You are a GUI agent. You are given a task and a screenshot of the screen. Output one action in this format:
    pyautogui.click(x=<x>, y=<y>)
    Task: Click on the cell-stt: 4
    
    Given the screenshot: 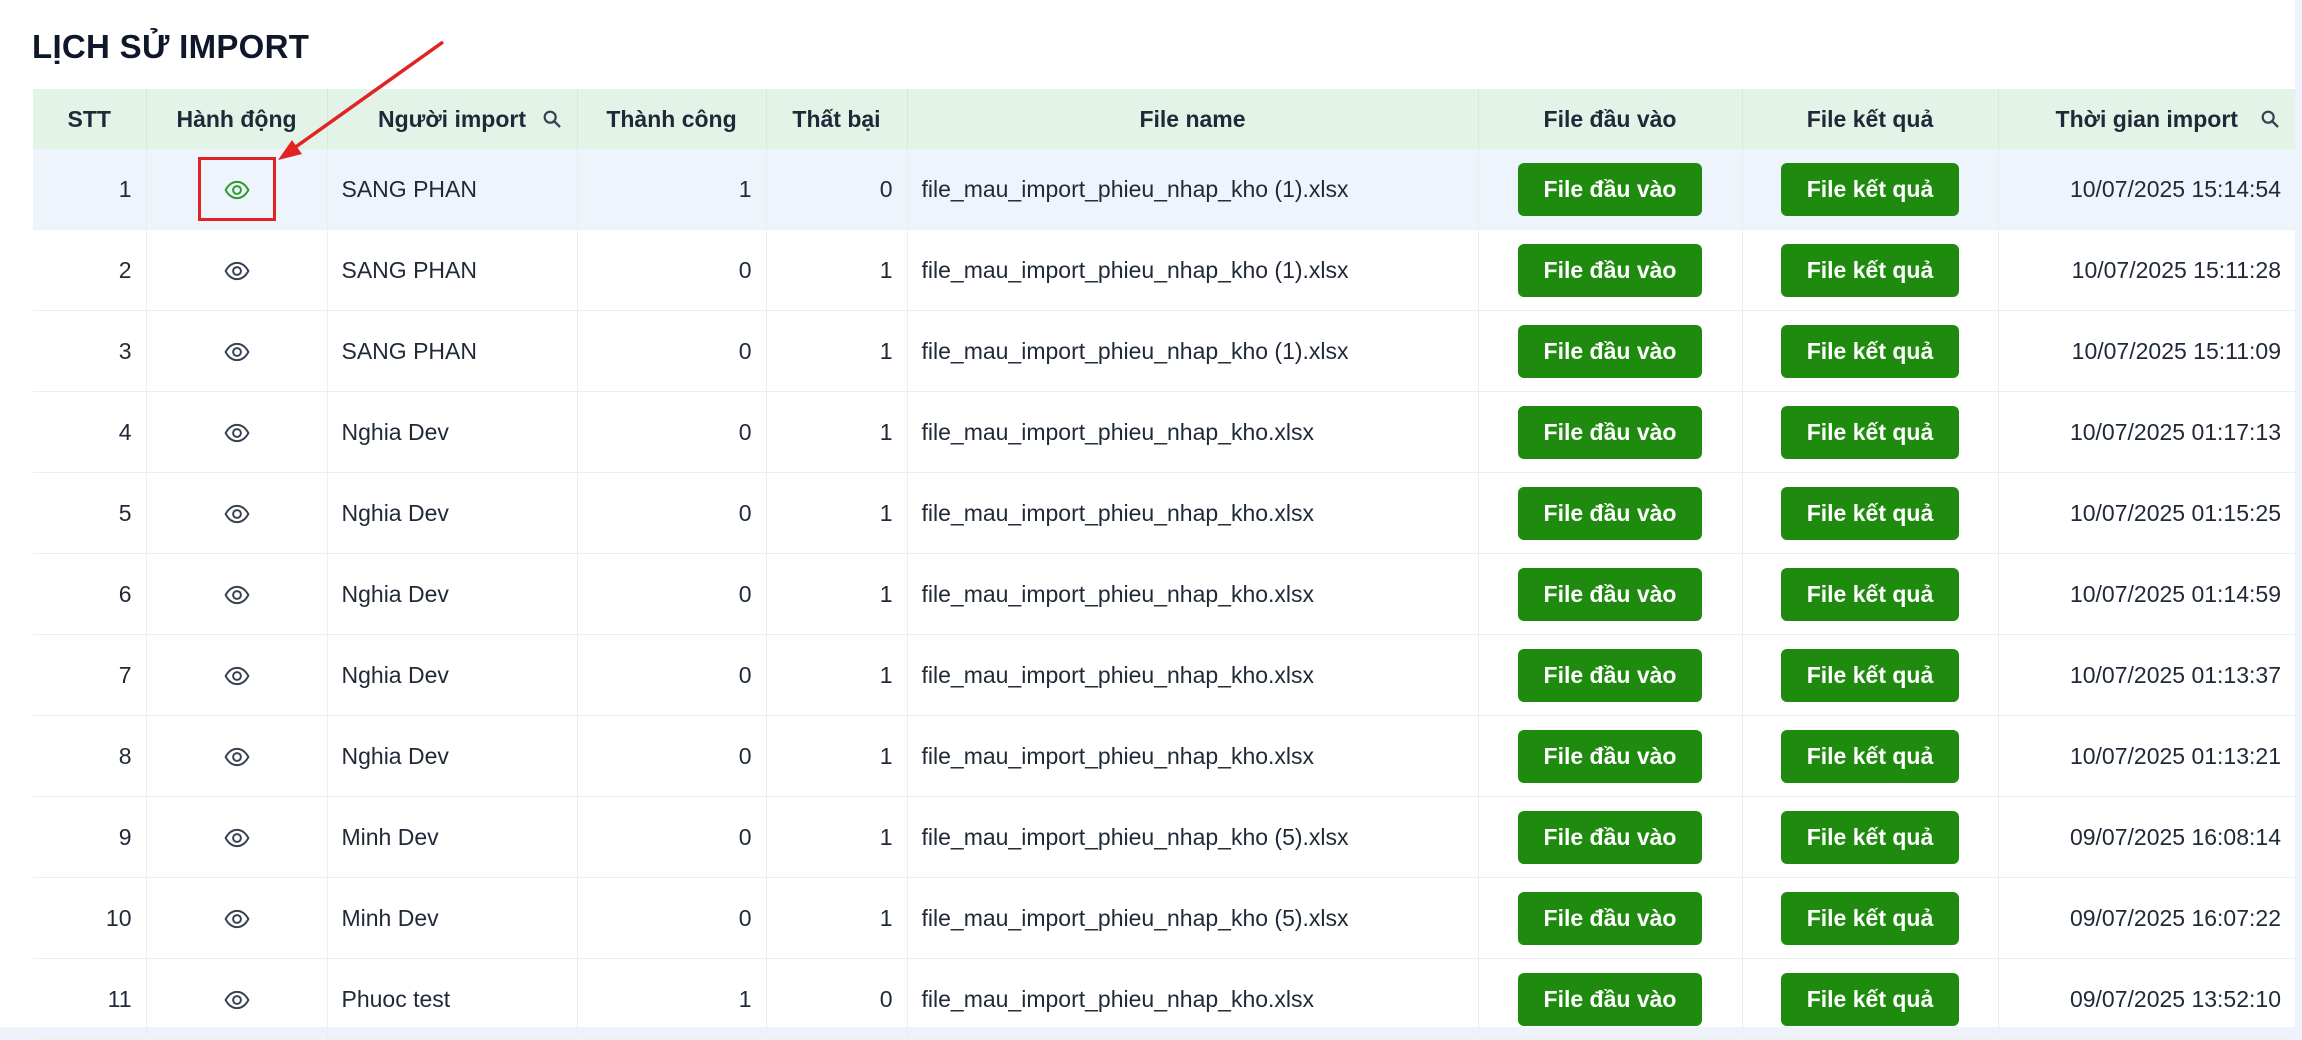 What is the action you would take?
    pyautogui.click(x=90, y=432)
    